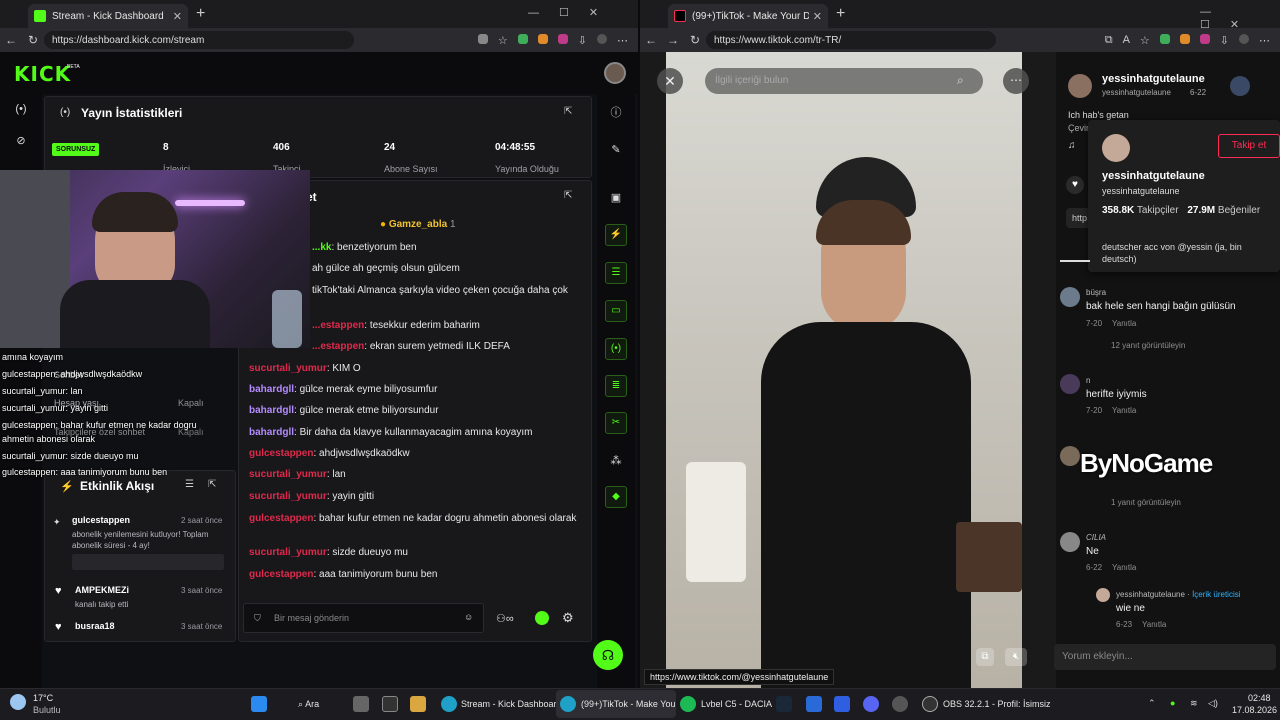  I want to click on avatar, so click(615, 73).